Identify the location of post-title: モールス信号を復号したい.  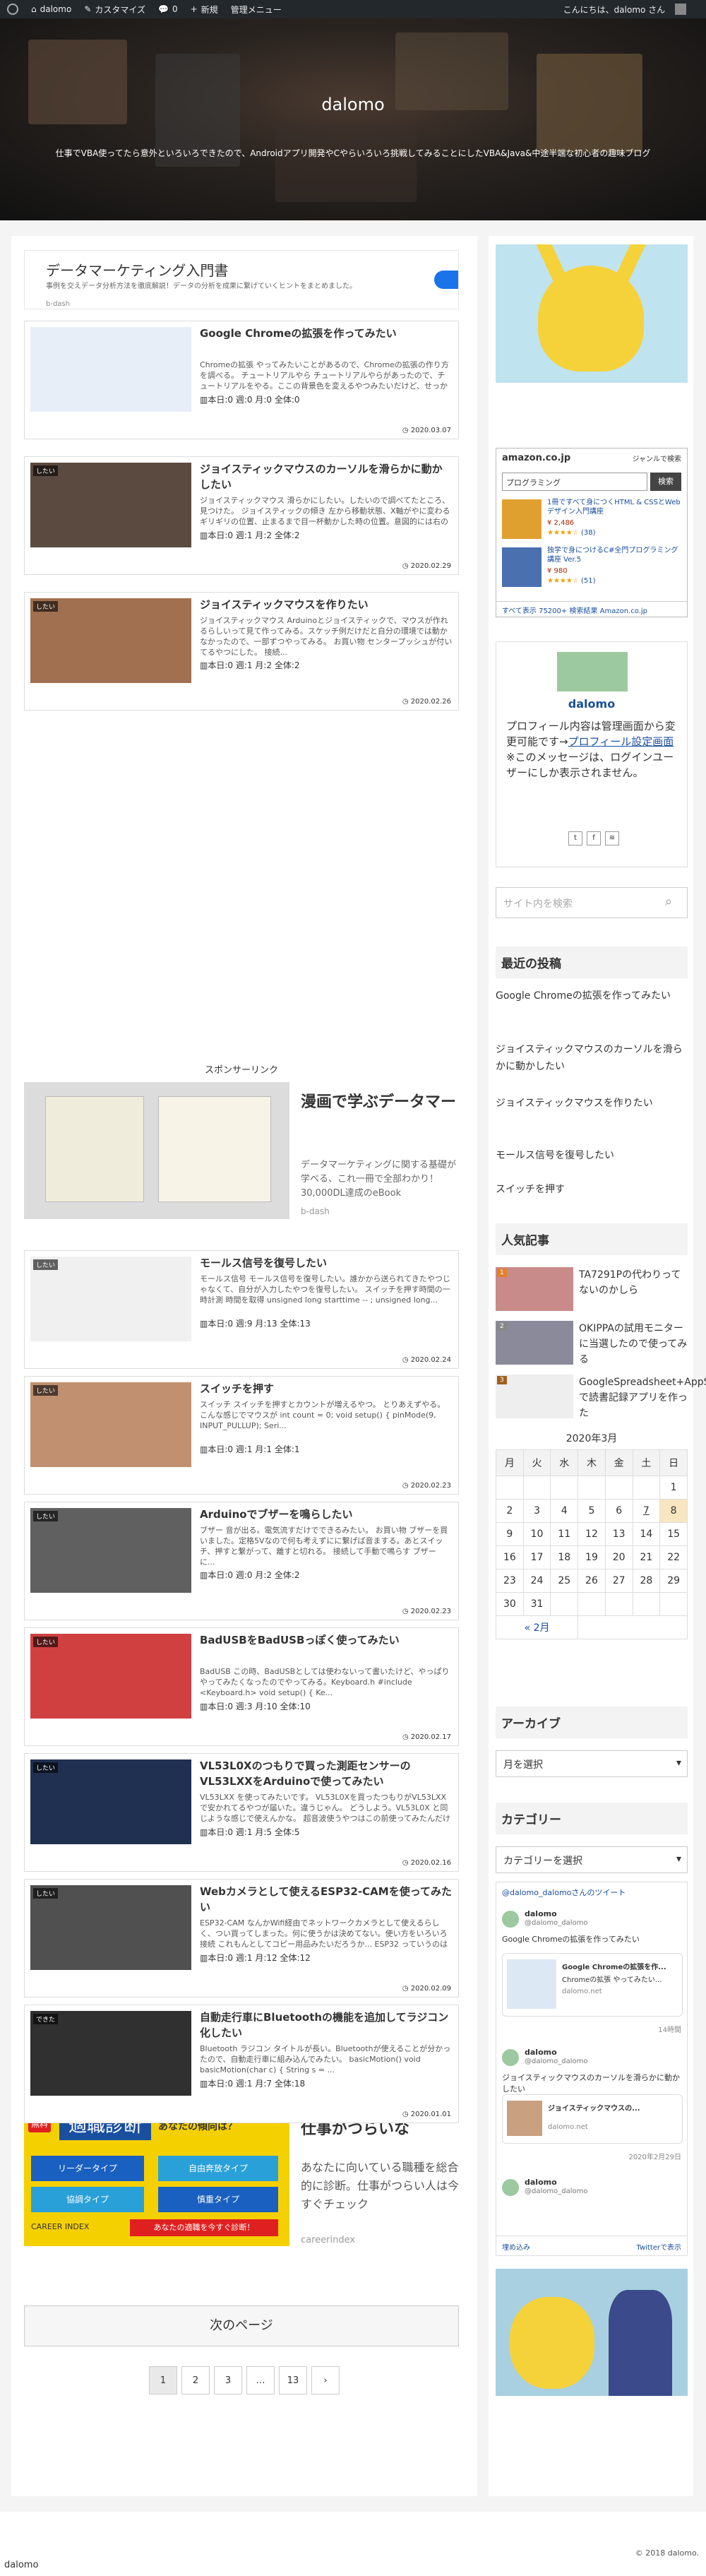
(326, 1263).